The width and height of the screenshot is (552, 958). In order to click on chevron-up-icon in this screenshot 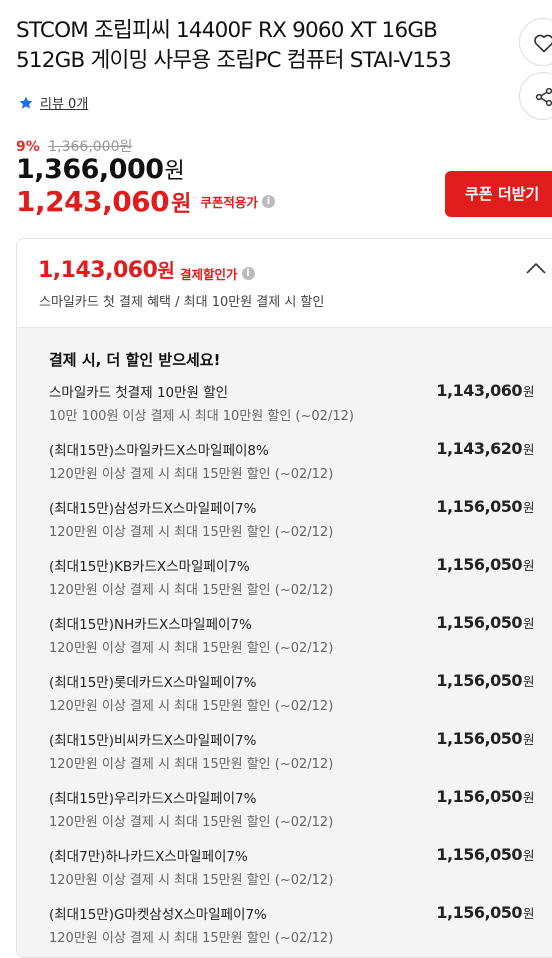, I will do `click(536, 268)`.